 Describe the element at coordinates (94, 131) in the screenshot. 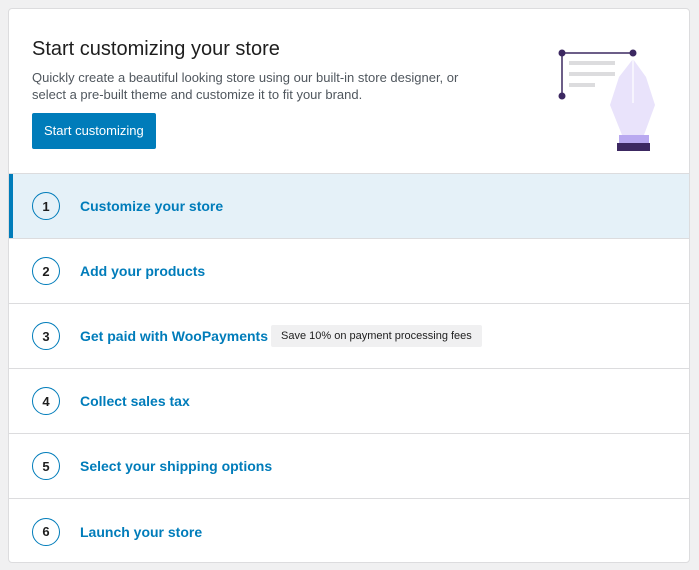

I see `start-customizing-button: Start customizing` at that location.